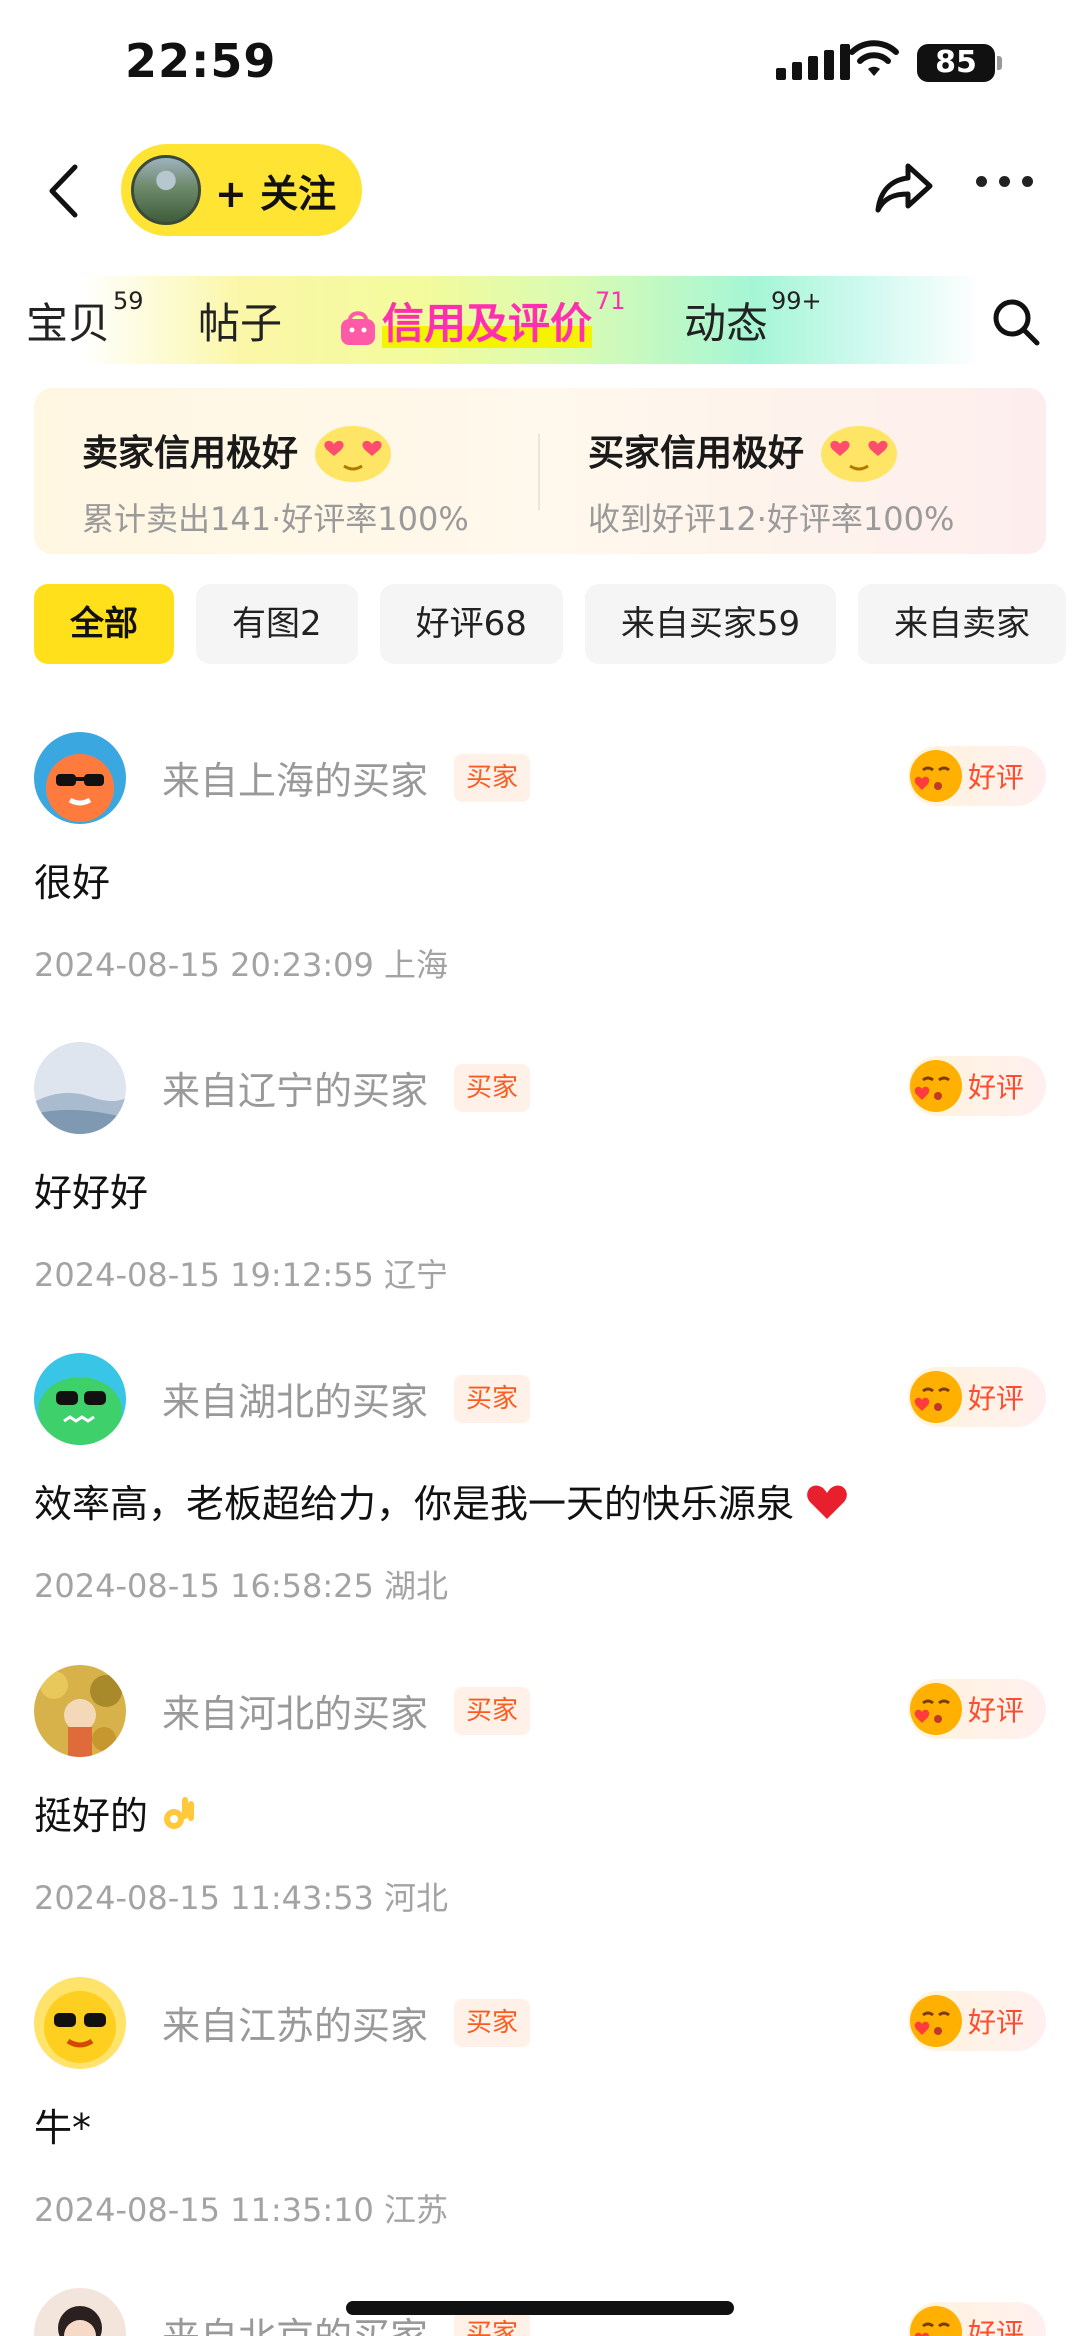  Describe the element at coordinates (241, 2210) in the screenshot. I see `review-time: 2024-08-15 11:35:10 江苏` at that location.